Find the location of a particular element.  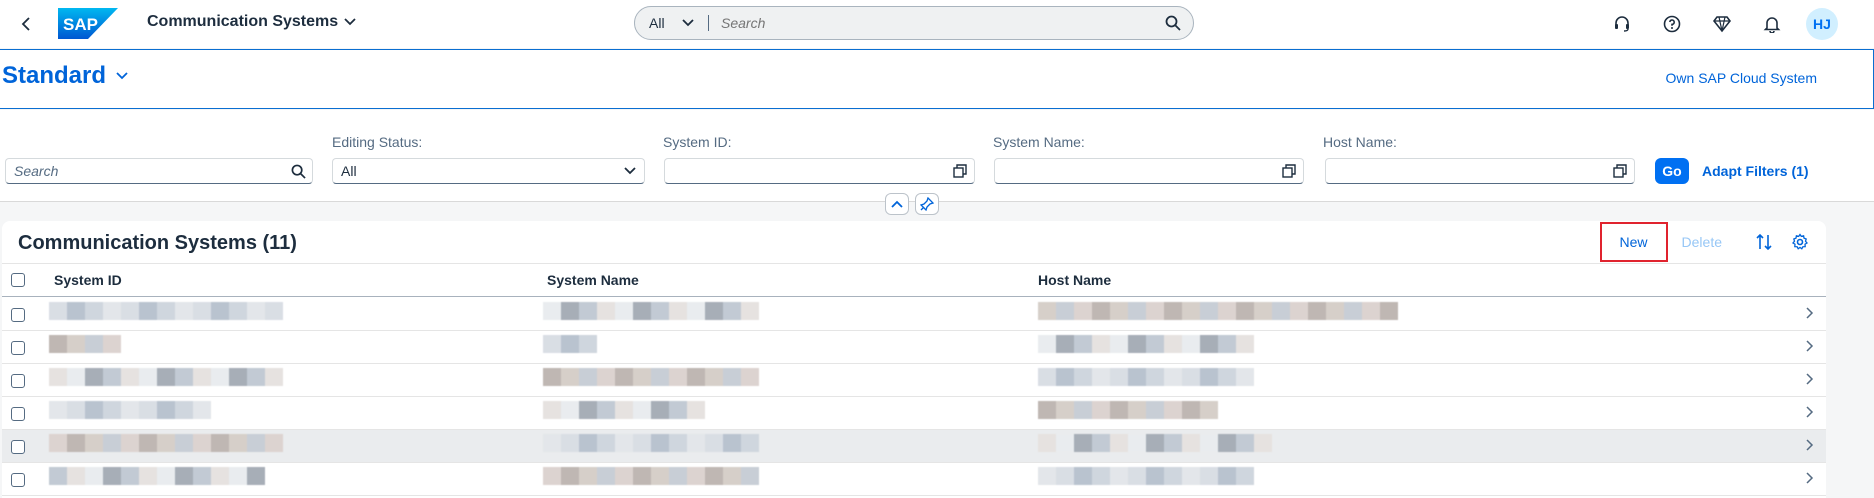

variant-management: Standard is located at coordinates (65, 76).